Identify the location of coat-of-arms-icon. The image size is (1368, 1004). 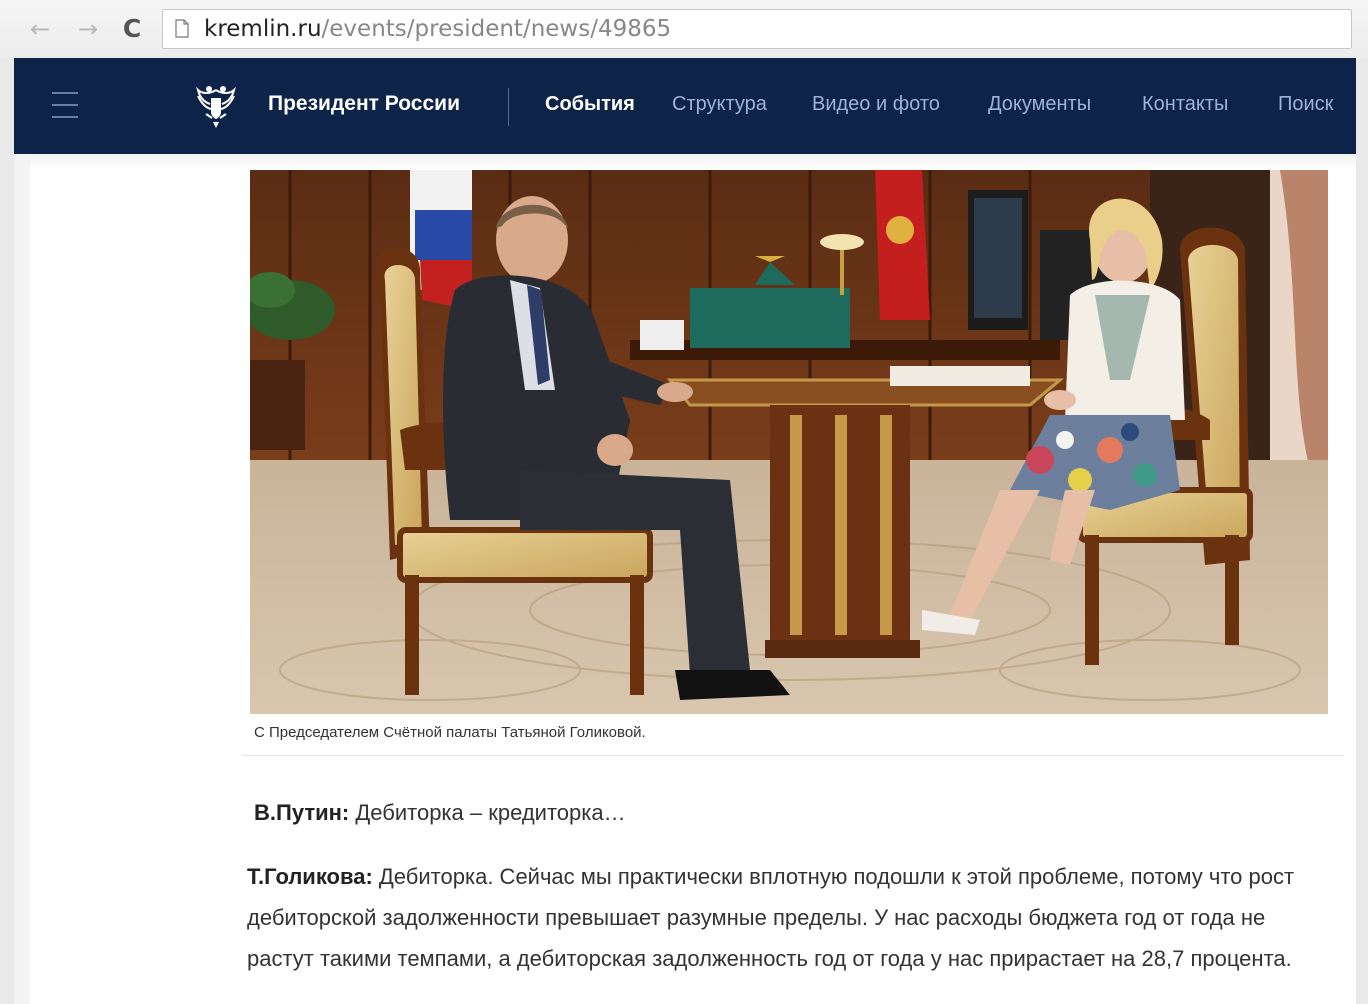
(216, 105).